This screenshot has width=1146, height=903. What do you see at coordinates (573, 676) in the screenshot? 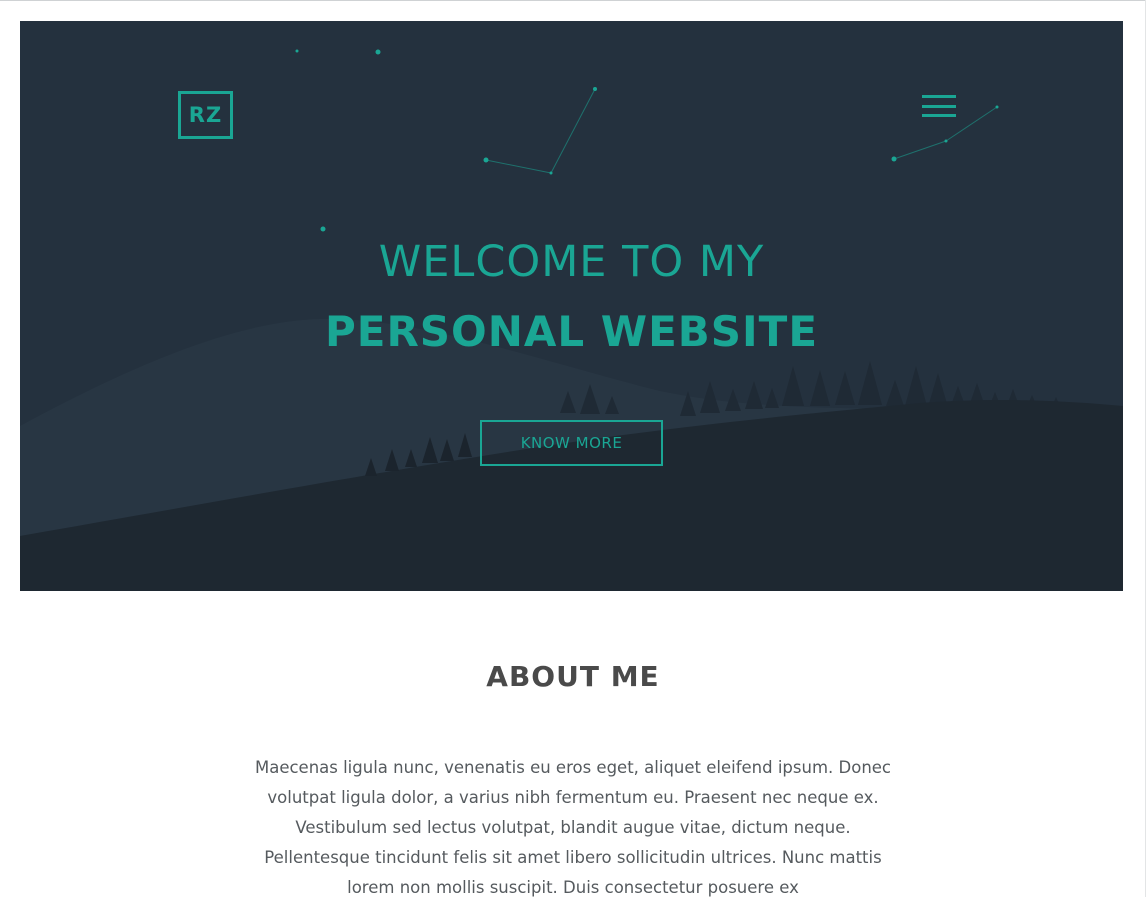
I see `about-title: ABOUT ME` at bounding box center [573, 676].